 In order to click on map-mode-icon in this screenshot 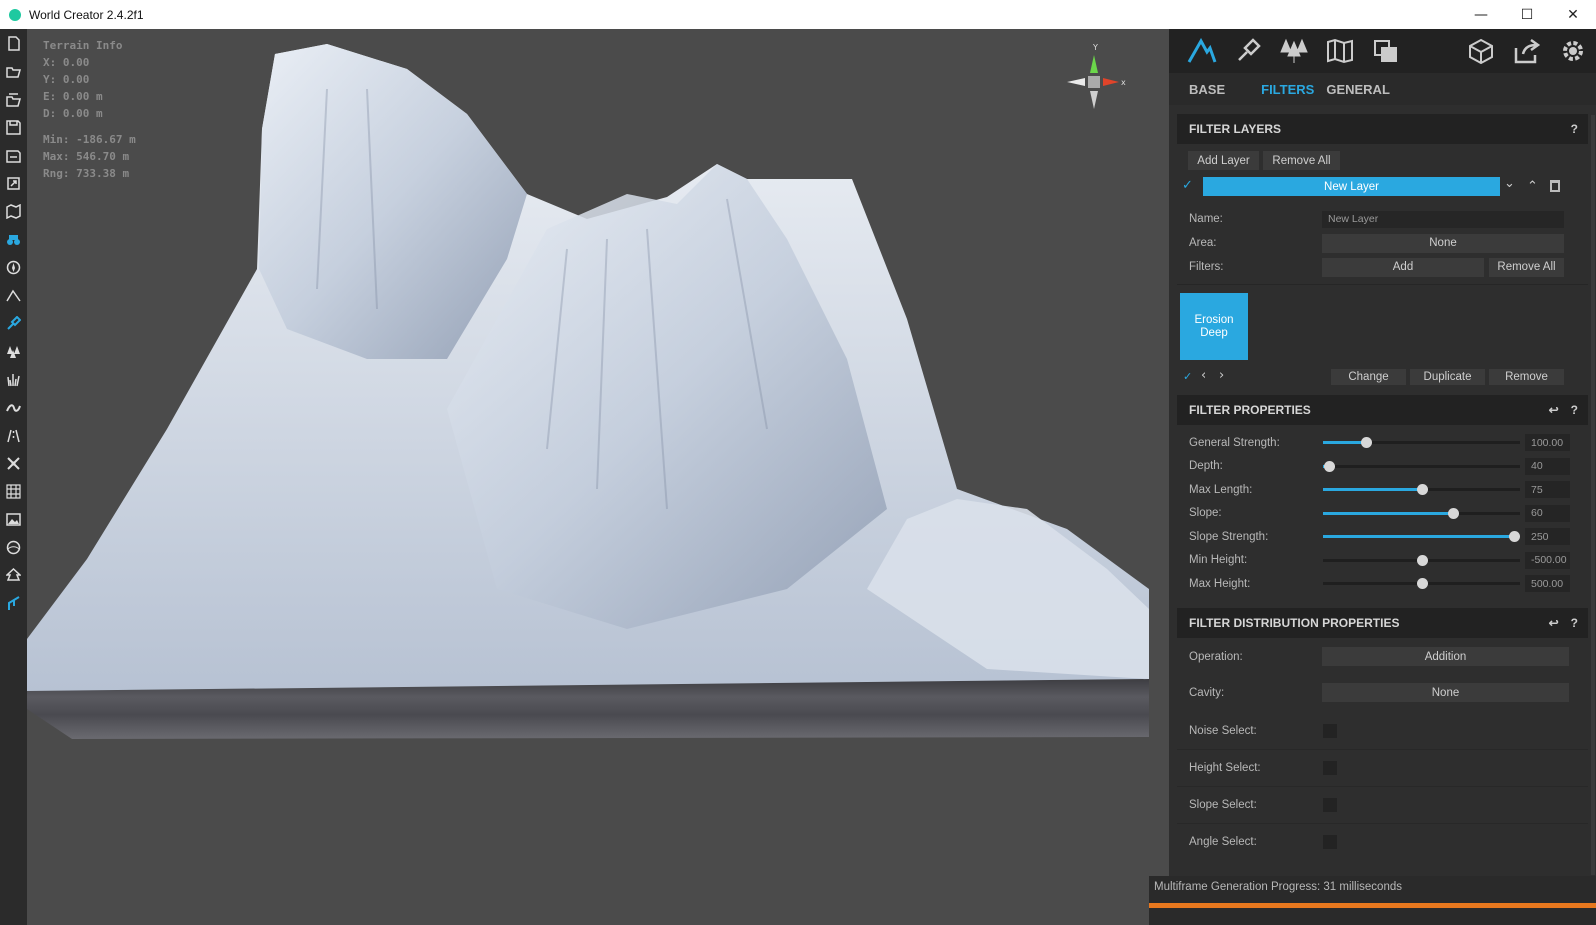, I will do `click(1340, 51)`.